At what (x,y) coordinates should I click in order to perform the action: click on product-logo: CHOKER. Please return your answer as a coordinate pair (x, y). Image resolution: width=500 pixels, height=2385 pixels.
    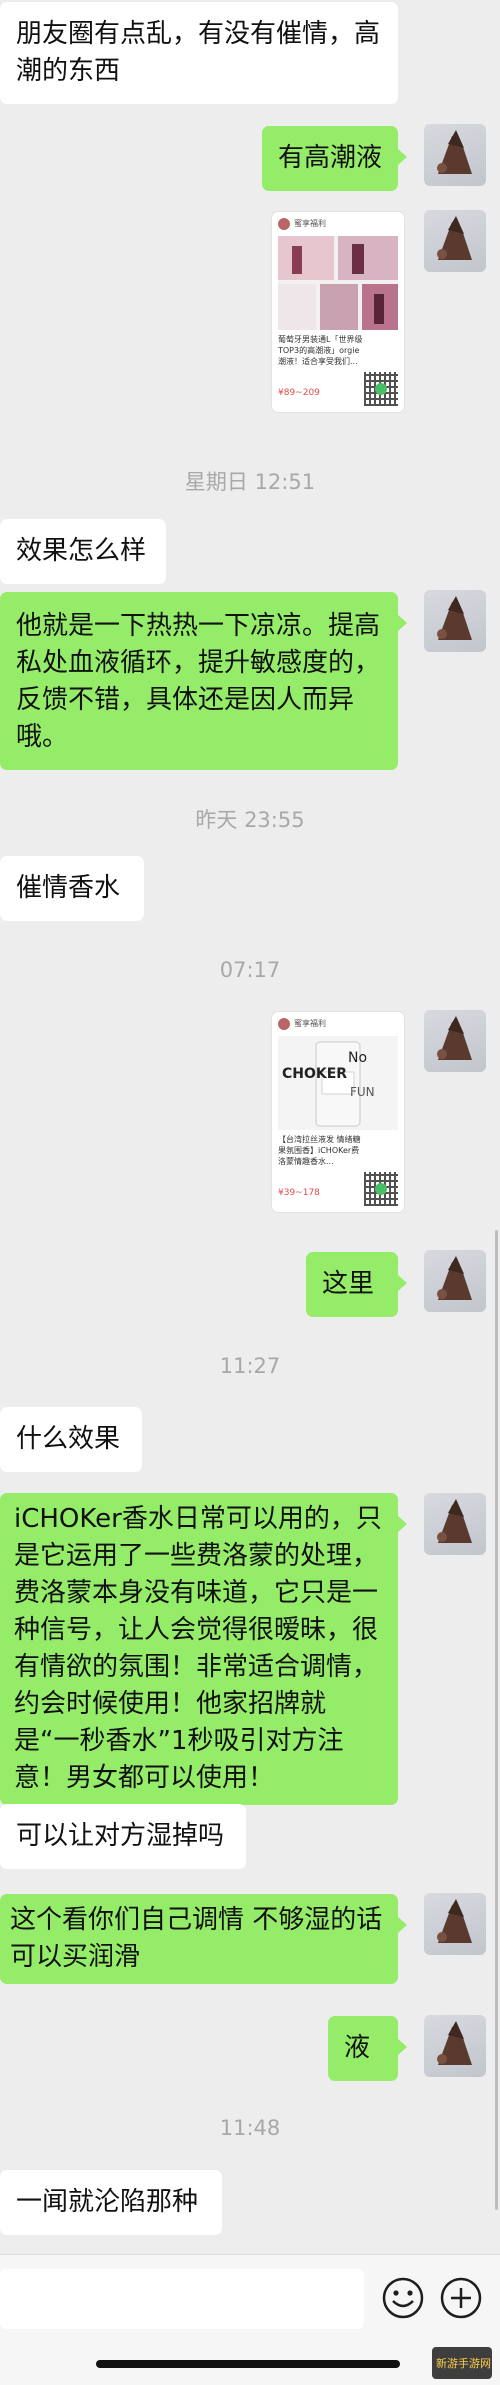
    Looking at the image, I should click on (314, 1074).